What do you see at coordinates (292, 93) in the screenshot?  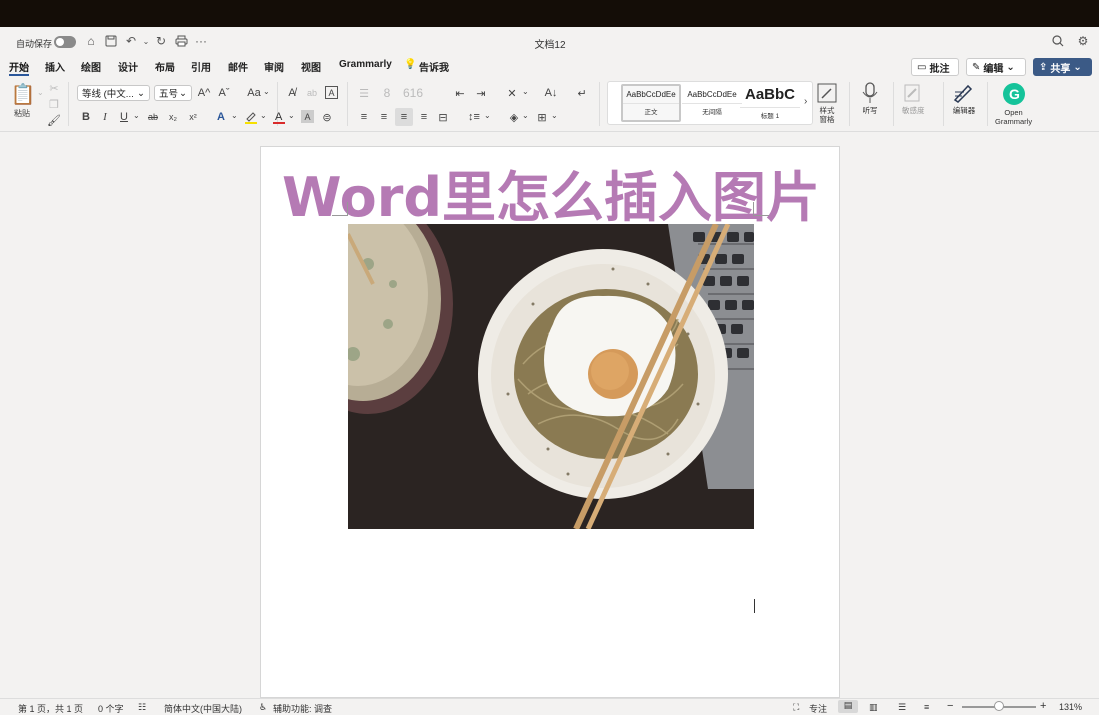 I see `clear-formatting-icon: A̸` at bounding box center [292, 93].